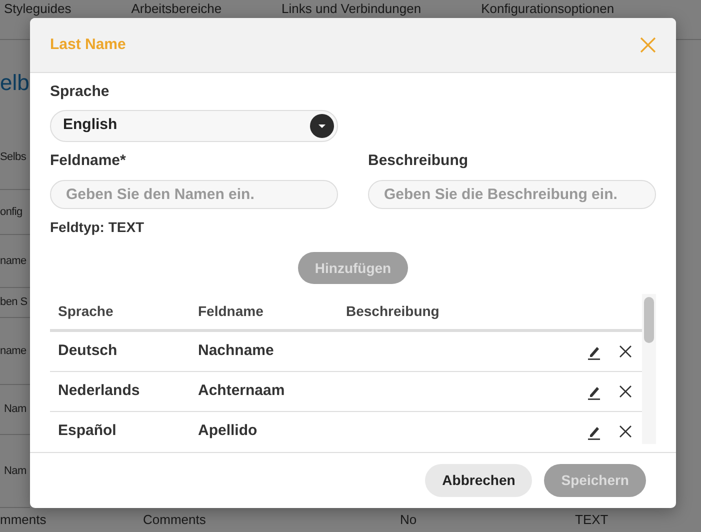 The width and height of the screenshot is (701, 532). I want to click on table-cell-text: onfig, so click(11, 212).